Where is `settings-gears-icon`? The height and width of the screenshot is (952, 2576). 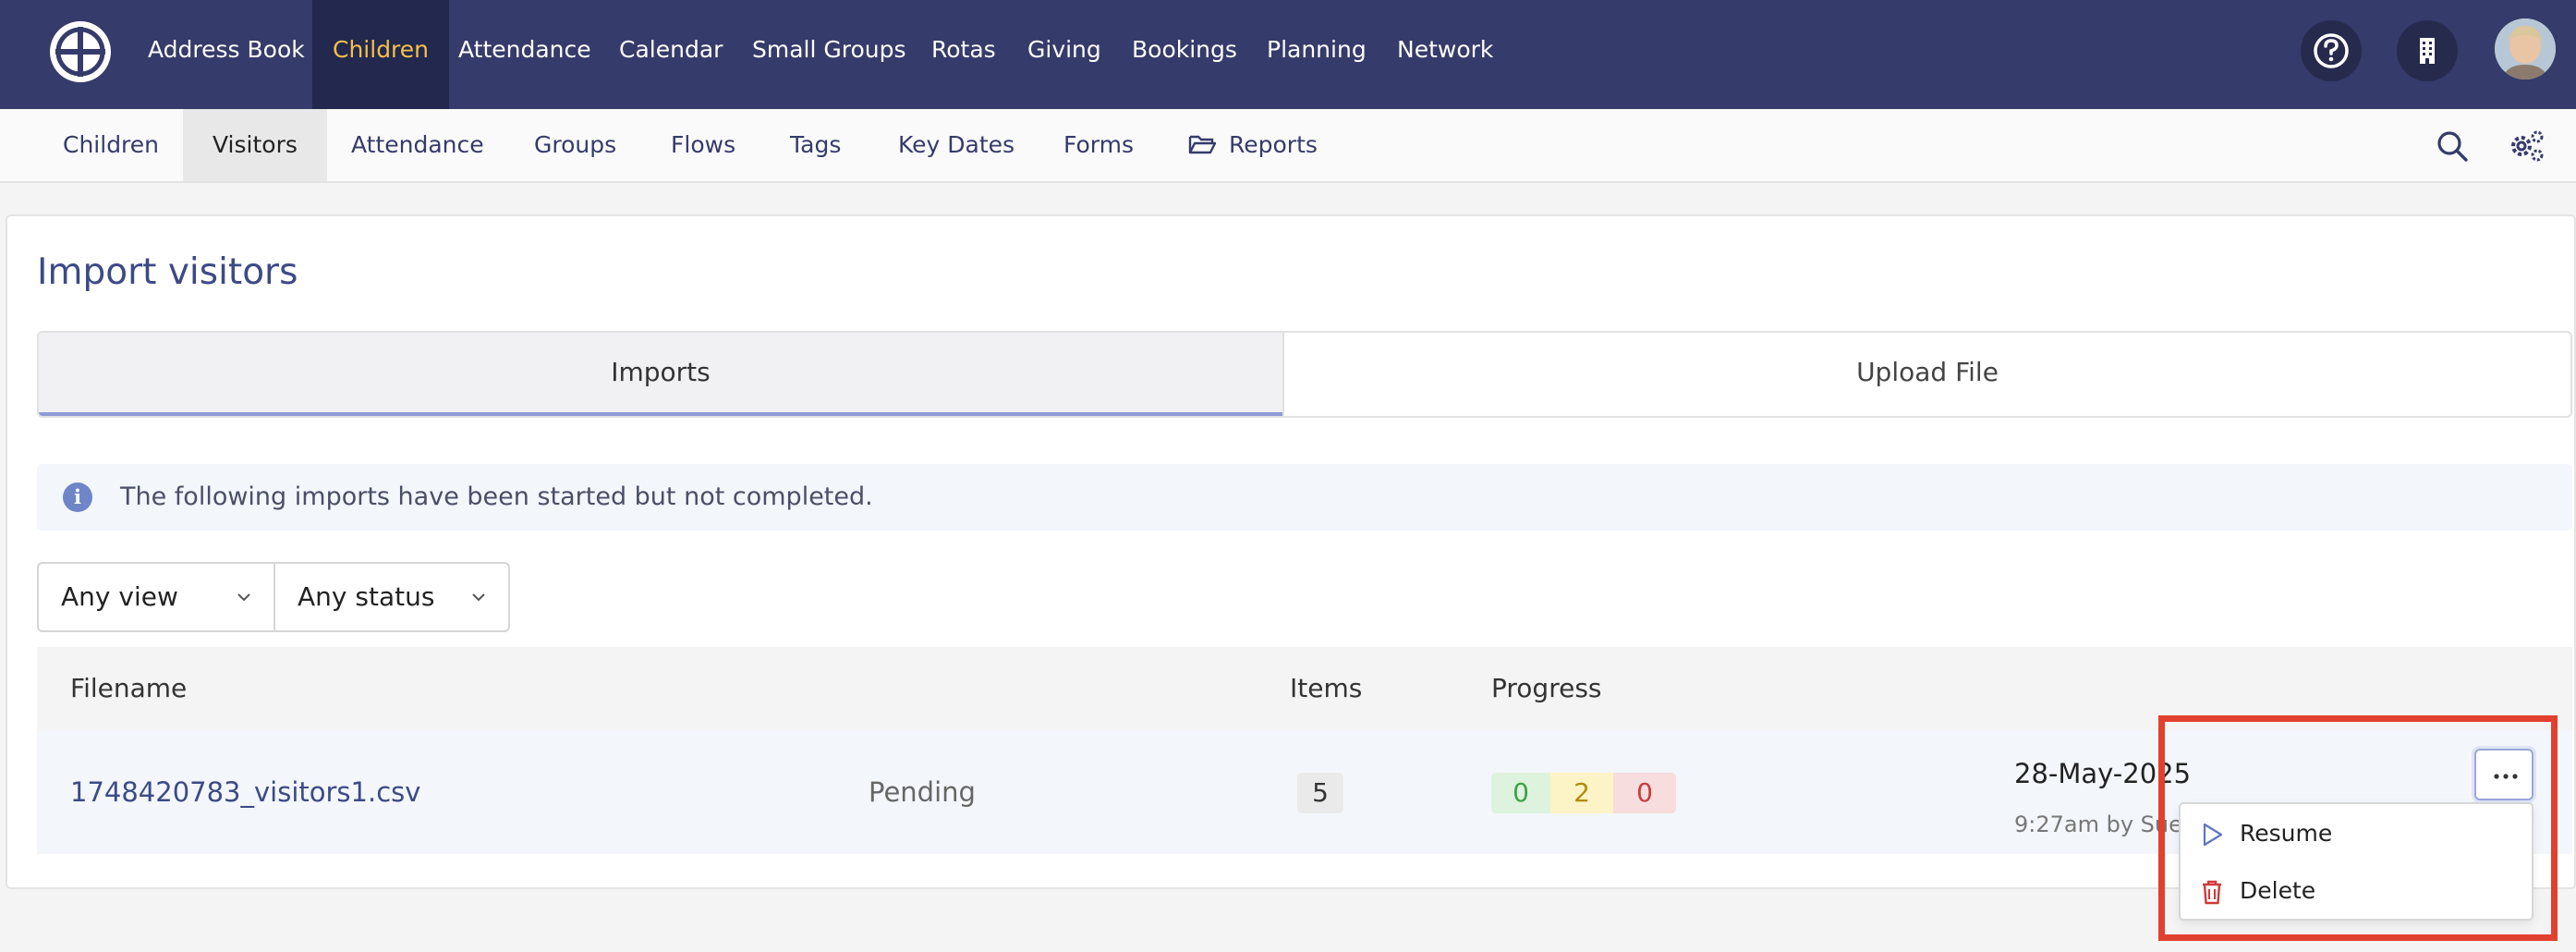
settings-gears-icon is located at coordinates (2527, 146).